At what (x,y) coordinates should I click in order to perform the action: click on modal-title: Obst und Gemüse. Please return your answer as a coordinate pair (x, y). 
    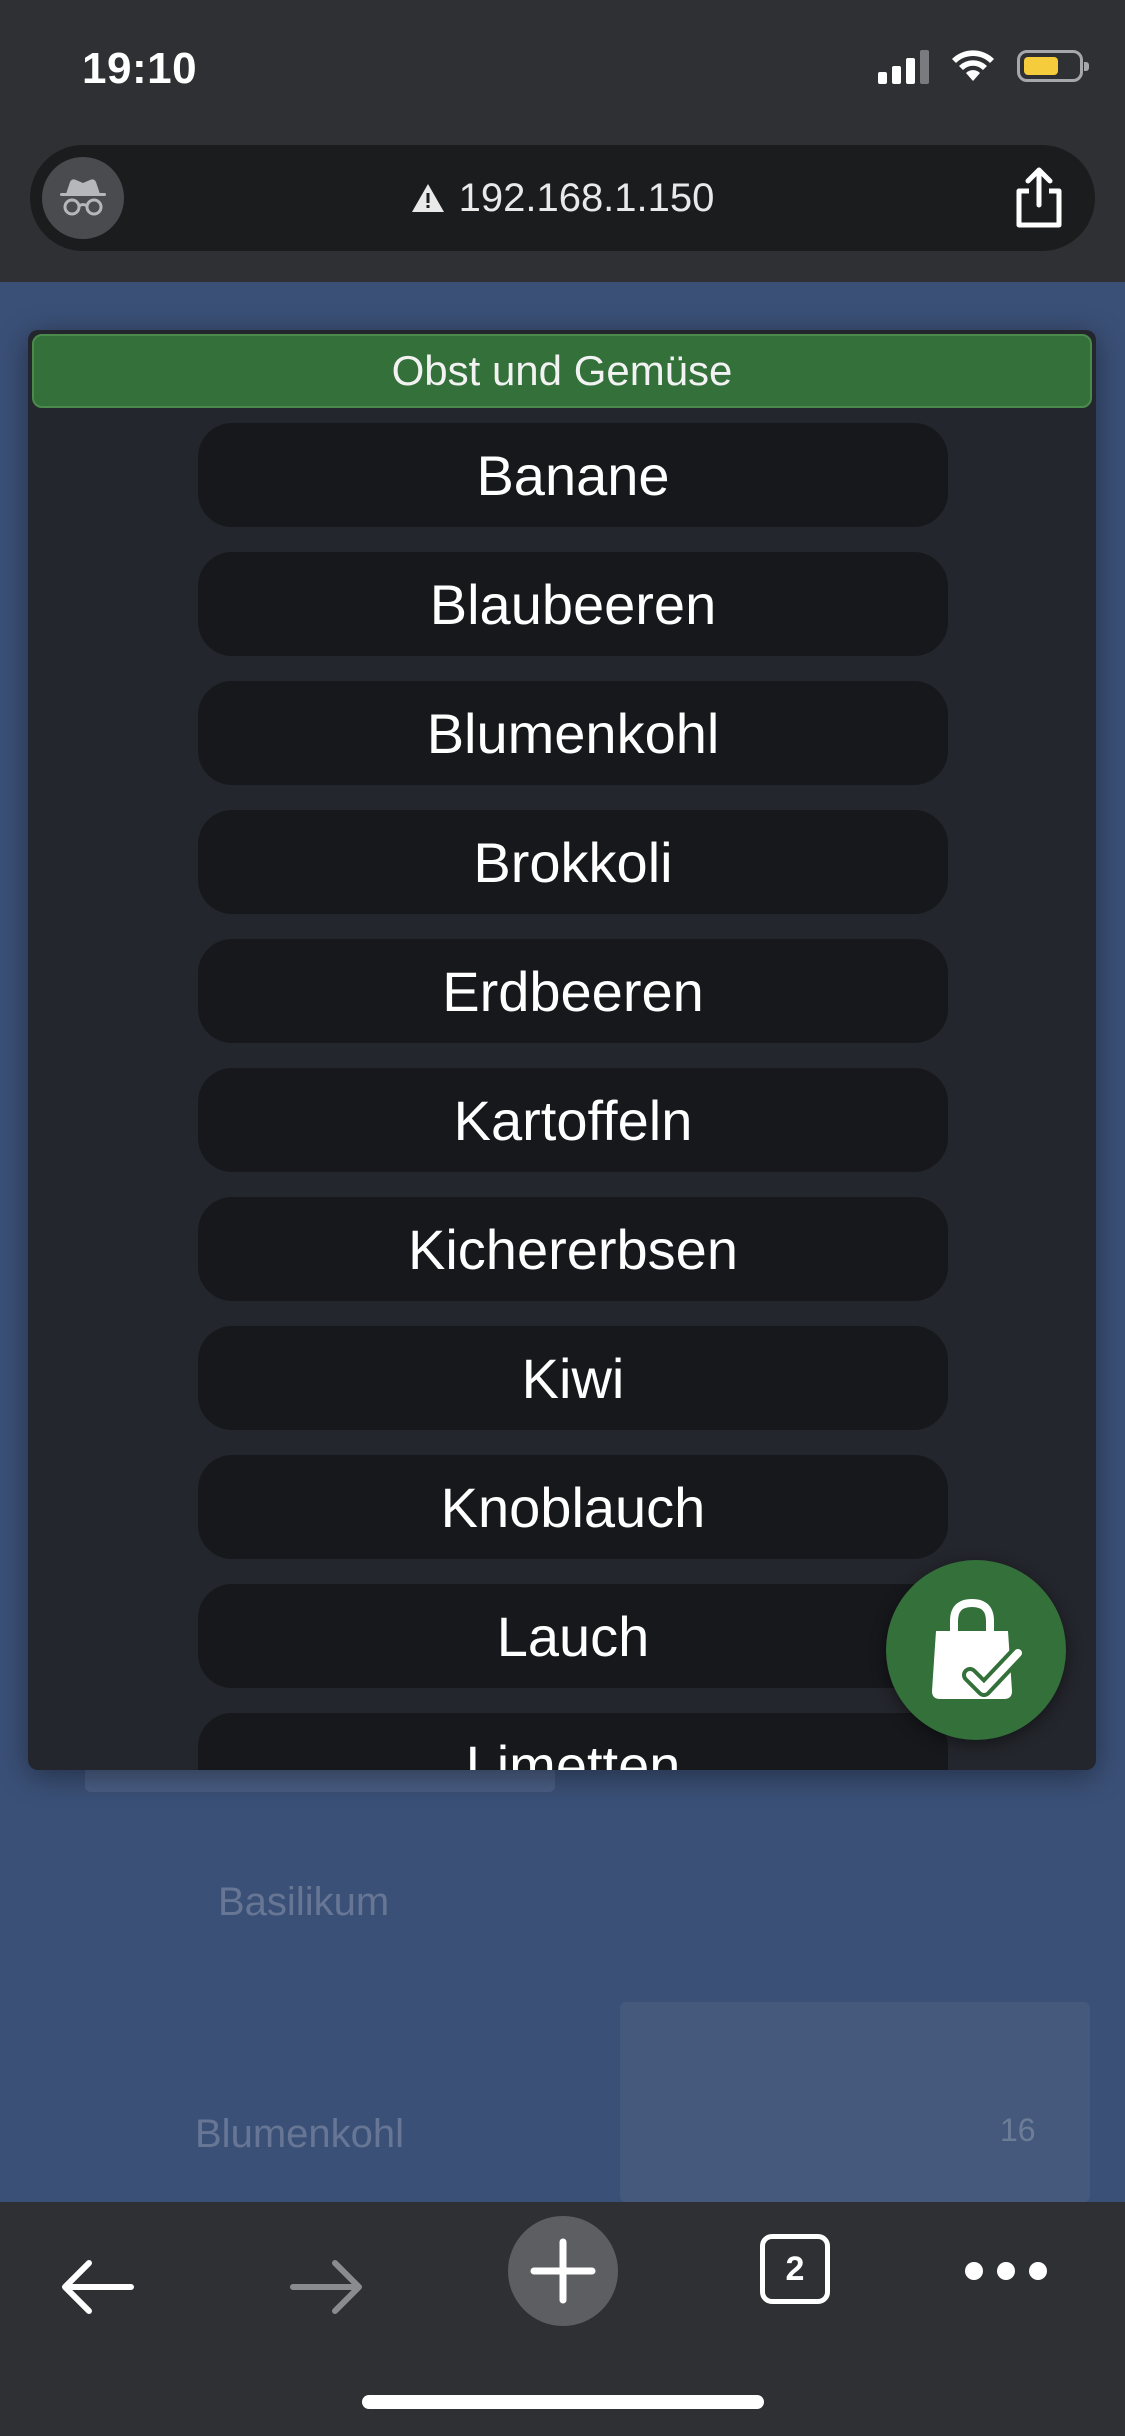
    Looking at the image, I should click on (562, 371).